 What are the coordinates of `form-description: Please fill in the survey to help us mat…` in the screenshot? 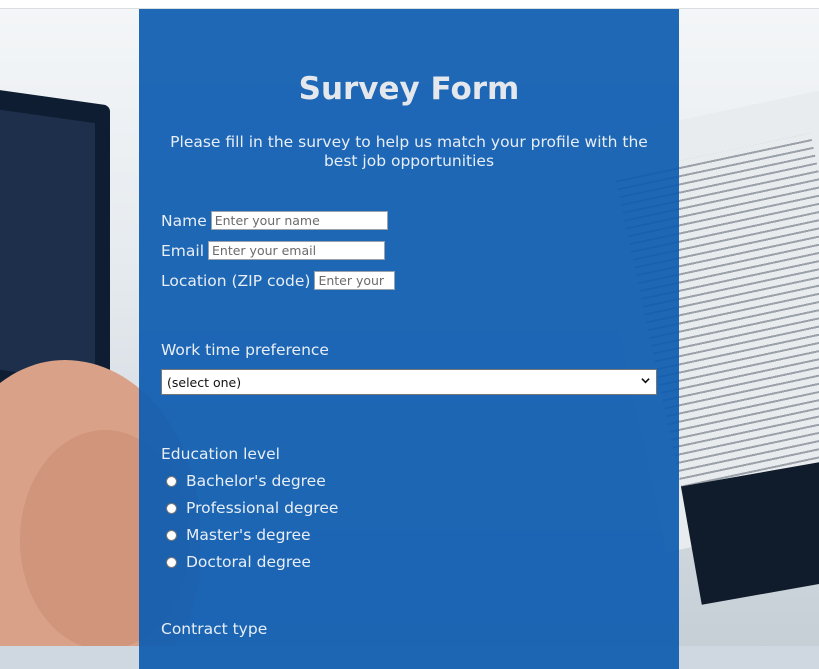 It's located at (409, 151).